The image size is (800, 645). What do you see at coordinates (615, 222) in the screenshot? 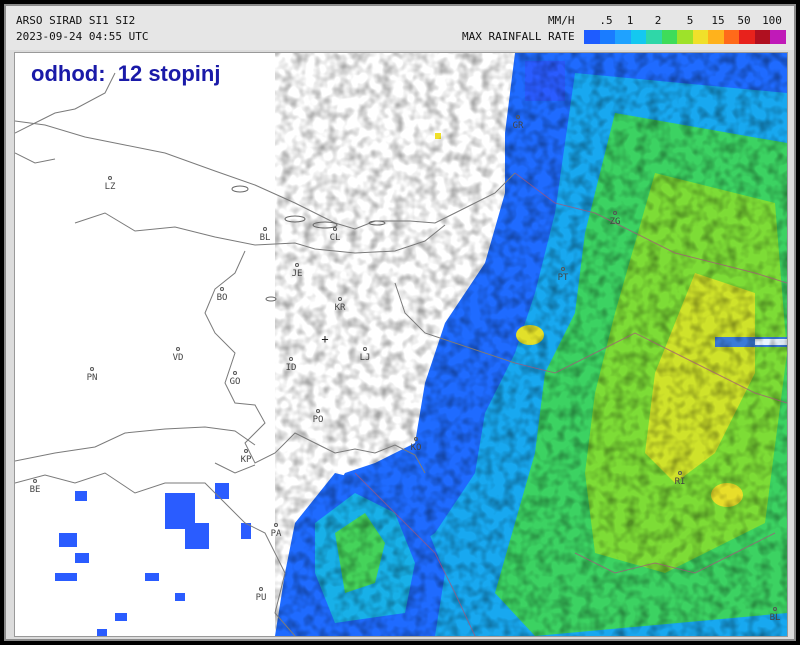
I see `city-label: ZG` at bounding box center [615, 222].